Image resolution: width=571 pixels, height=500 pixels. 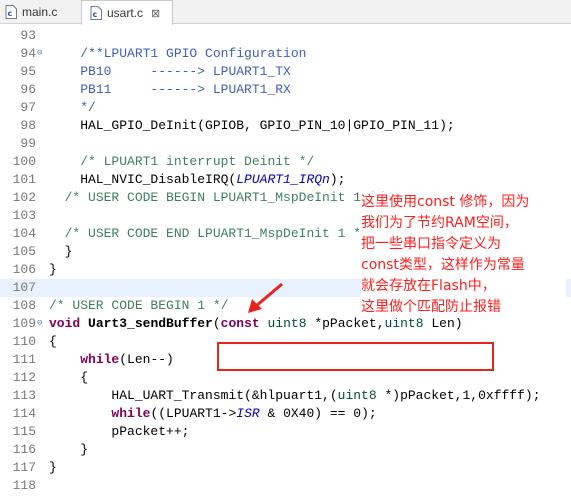 What do you see at coordinates (155, 13) in the screenshot?
I see `close-tab-icon: ⊠` at bounding box center [155, 13].